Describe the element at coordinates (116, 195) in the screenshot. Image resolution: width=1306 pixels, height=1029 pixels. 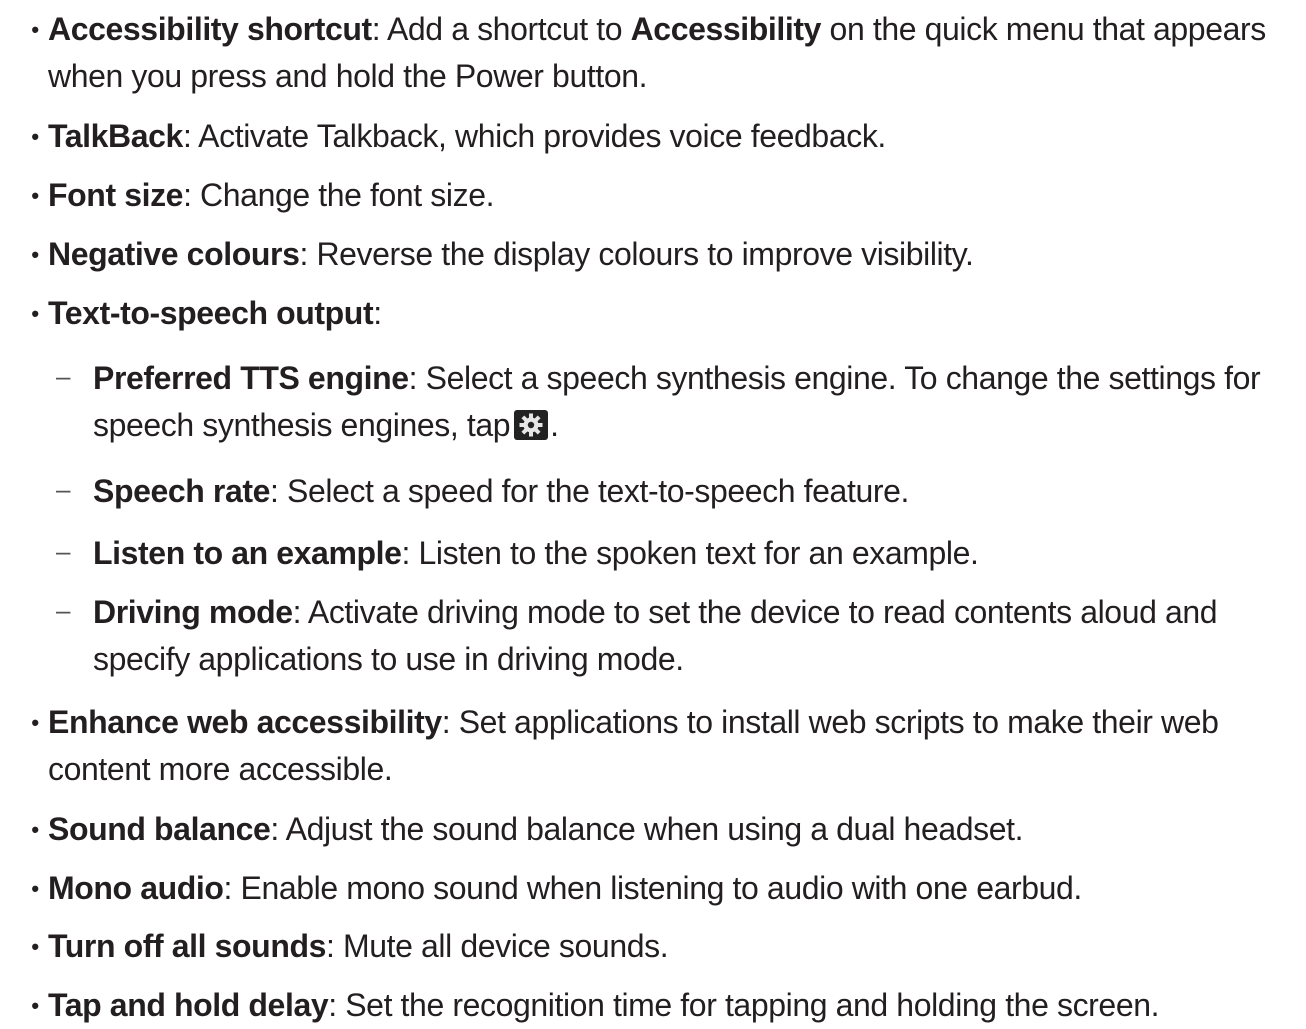
I see `term: Font size` at that location.